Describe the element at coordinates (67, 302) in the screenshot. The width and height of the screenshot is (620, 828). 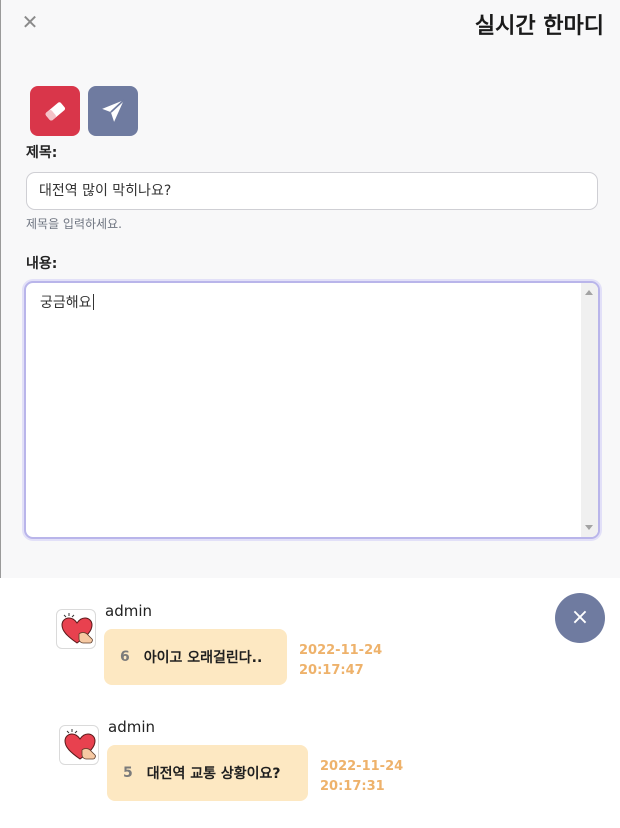
I see `content-text: 궁금해요` at that location.